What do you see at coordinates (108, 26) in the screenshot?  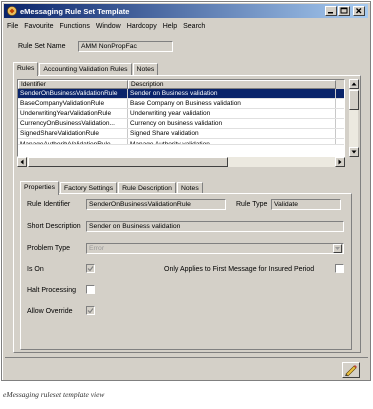 I see `menu-window: Window` at bounding box center [108, 26].